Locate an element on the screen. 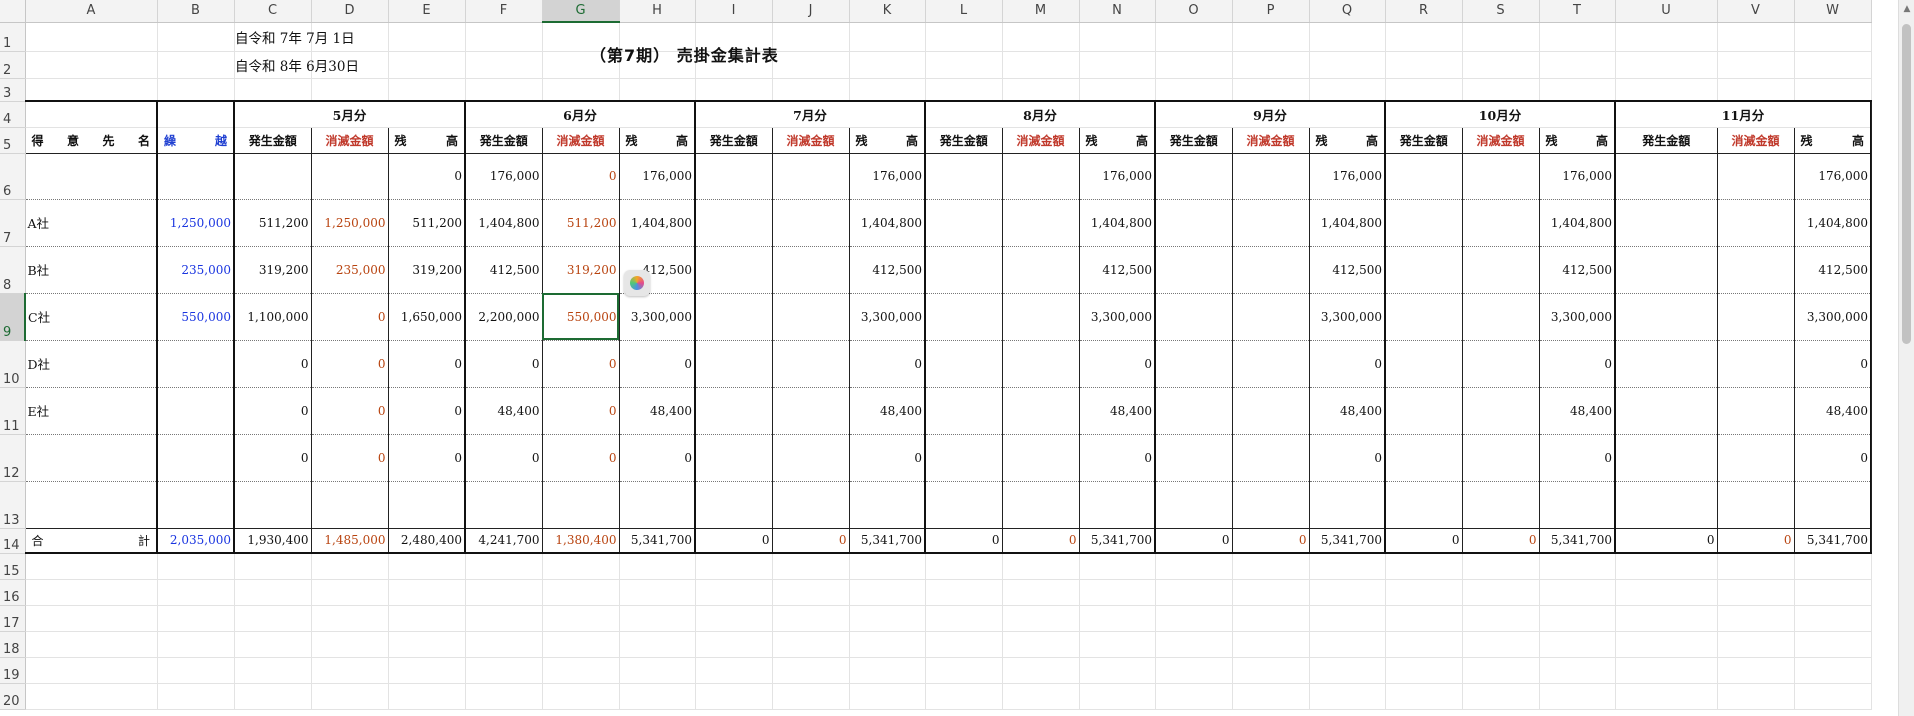  cell-d11: 0 is located at coordinates (350, 411).